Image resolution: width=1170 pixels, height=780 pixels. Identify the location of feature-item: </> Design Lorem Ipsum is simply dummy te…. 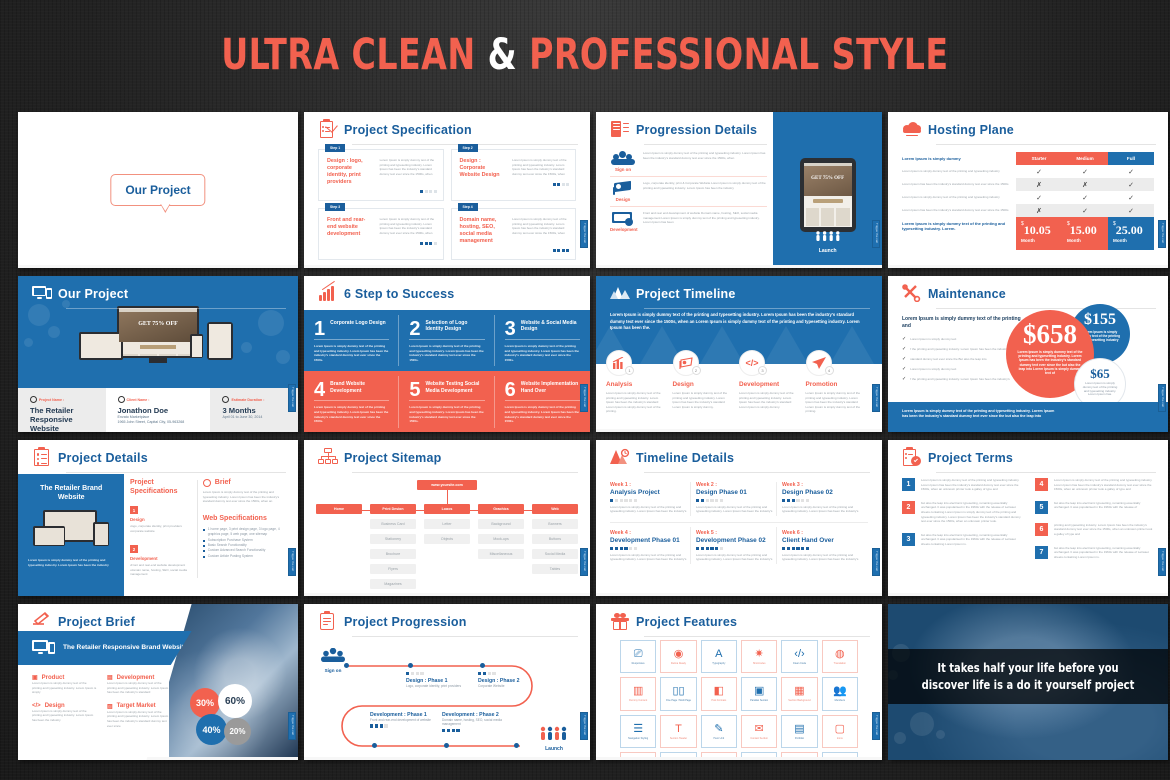
(64, 715).